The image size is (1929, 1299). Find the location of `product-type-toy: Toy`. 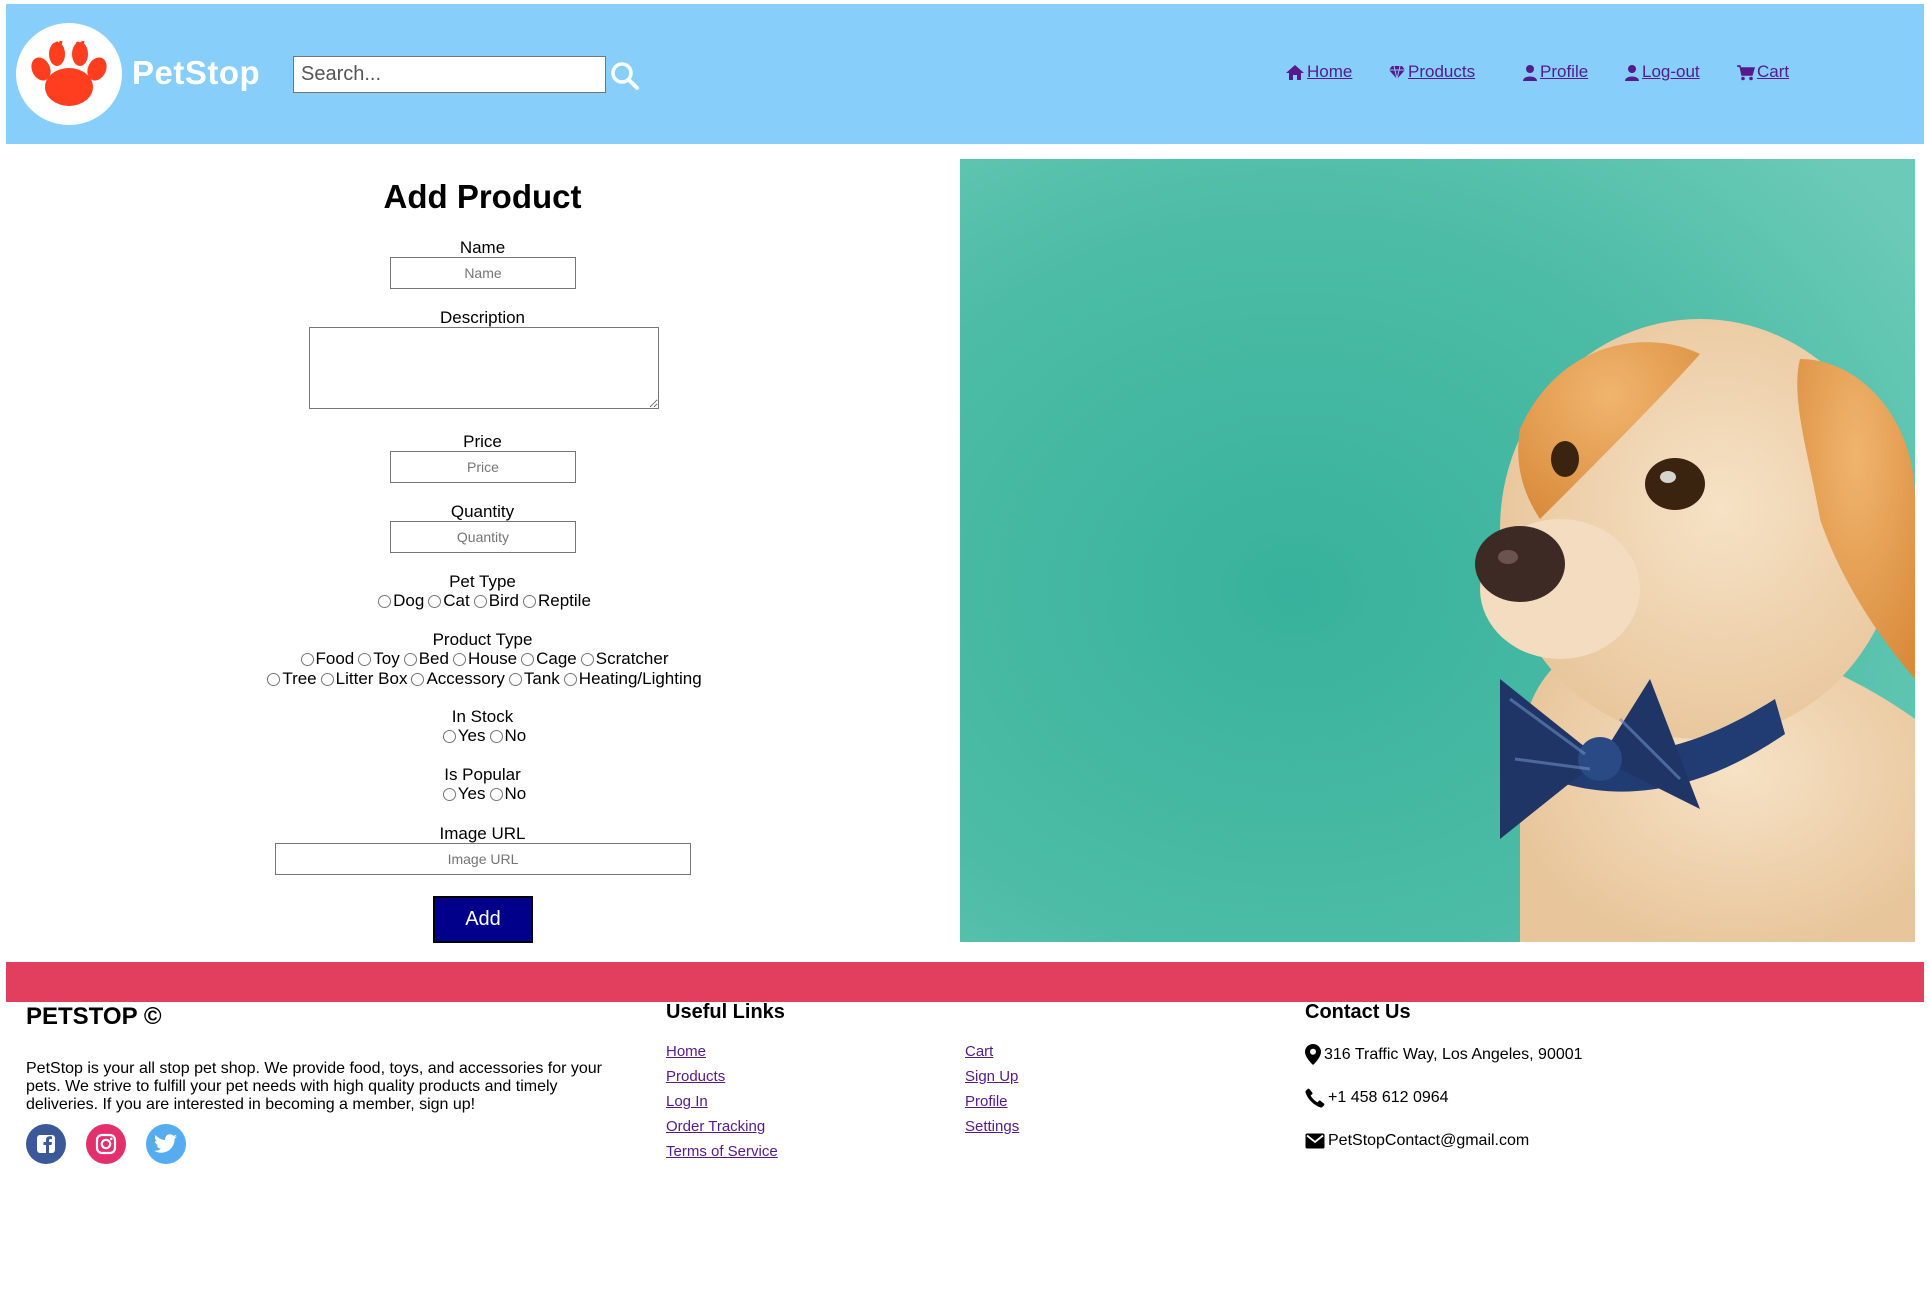

product-type-toy: Toy is located at coordinates (377, 659).